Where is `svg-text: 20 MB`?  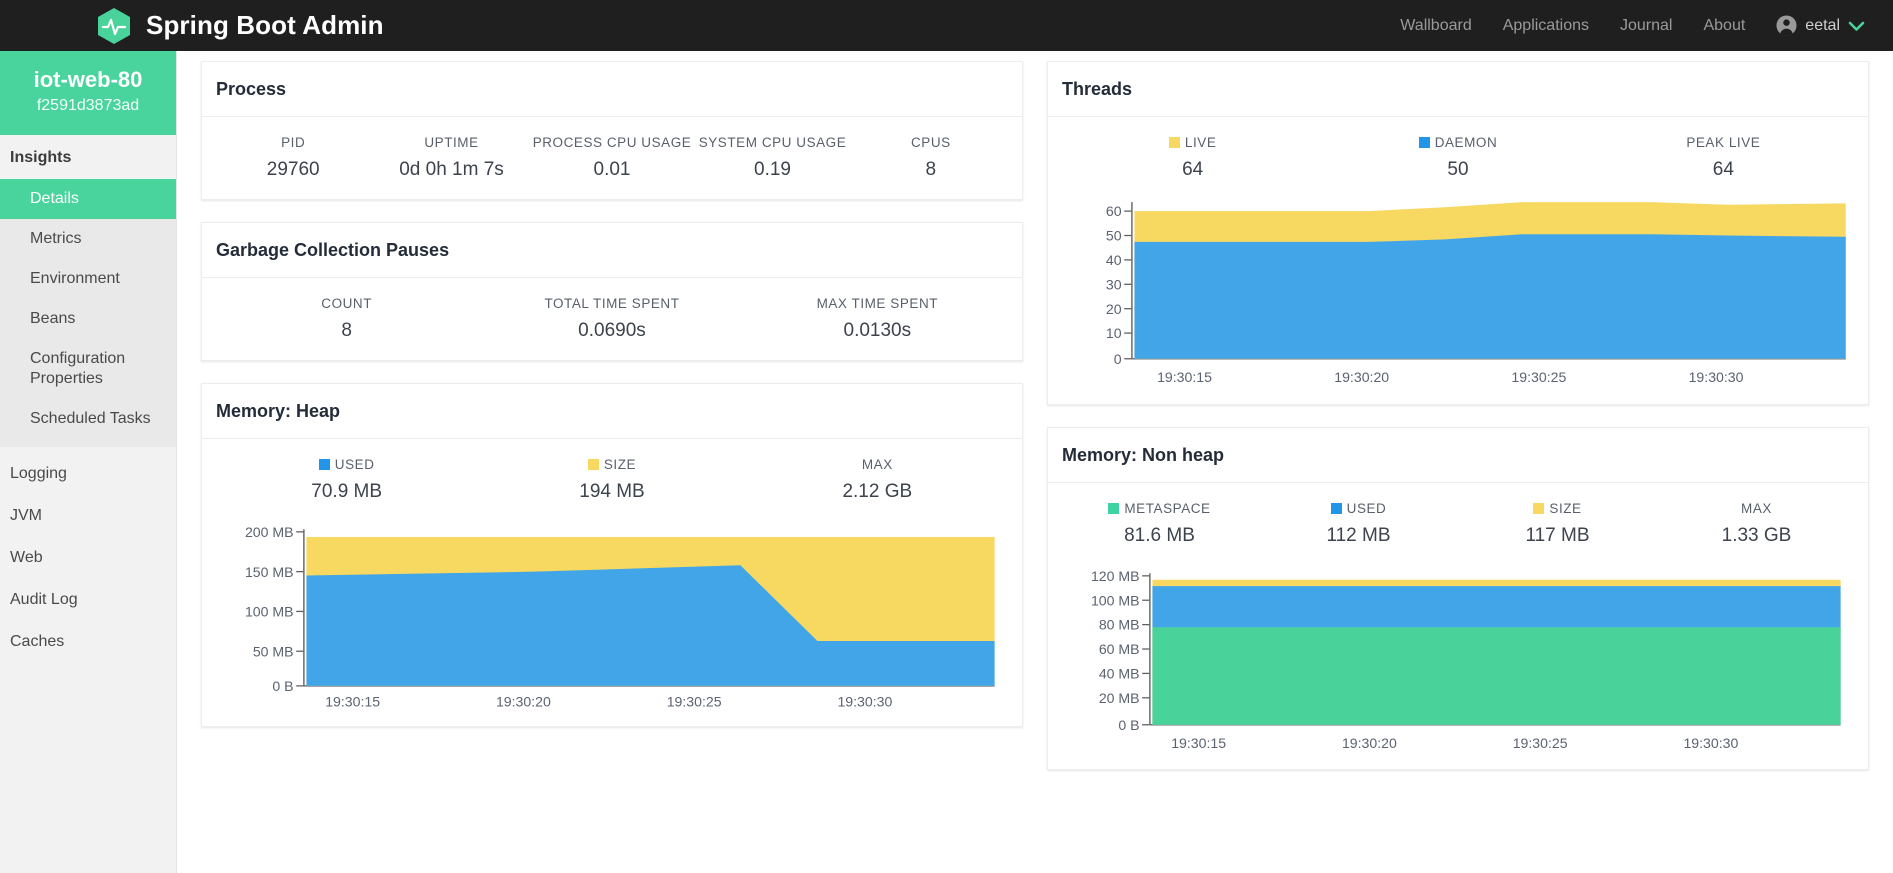 svg-text: 20 MB is located at coordinates (1119, 698).